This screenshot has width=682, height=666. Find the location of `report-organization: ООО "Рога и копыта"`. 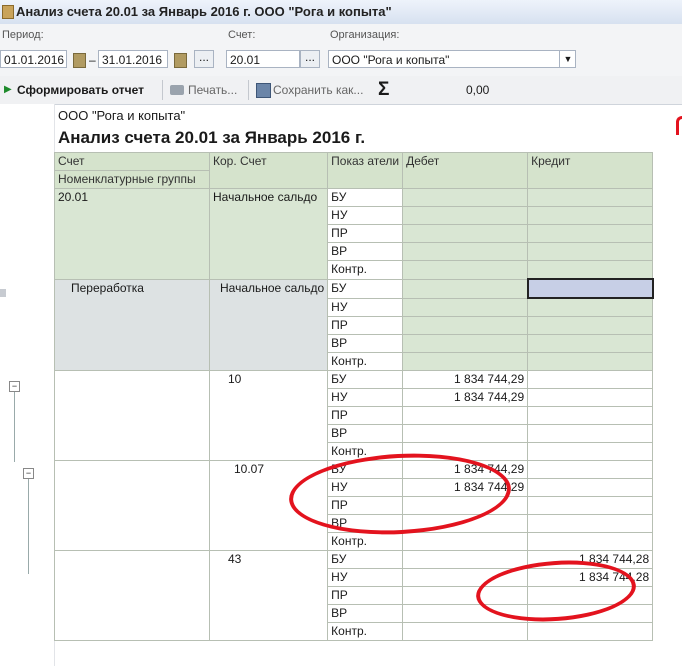

report-organization: ООО "Рога и копыта" is located at coordinates (122, 115).